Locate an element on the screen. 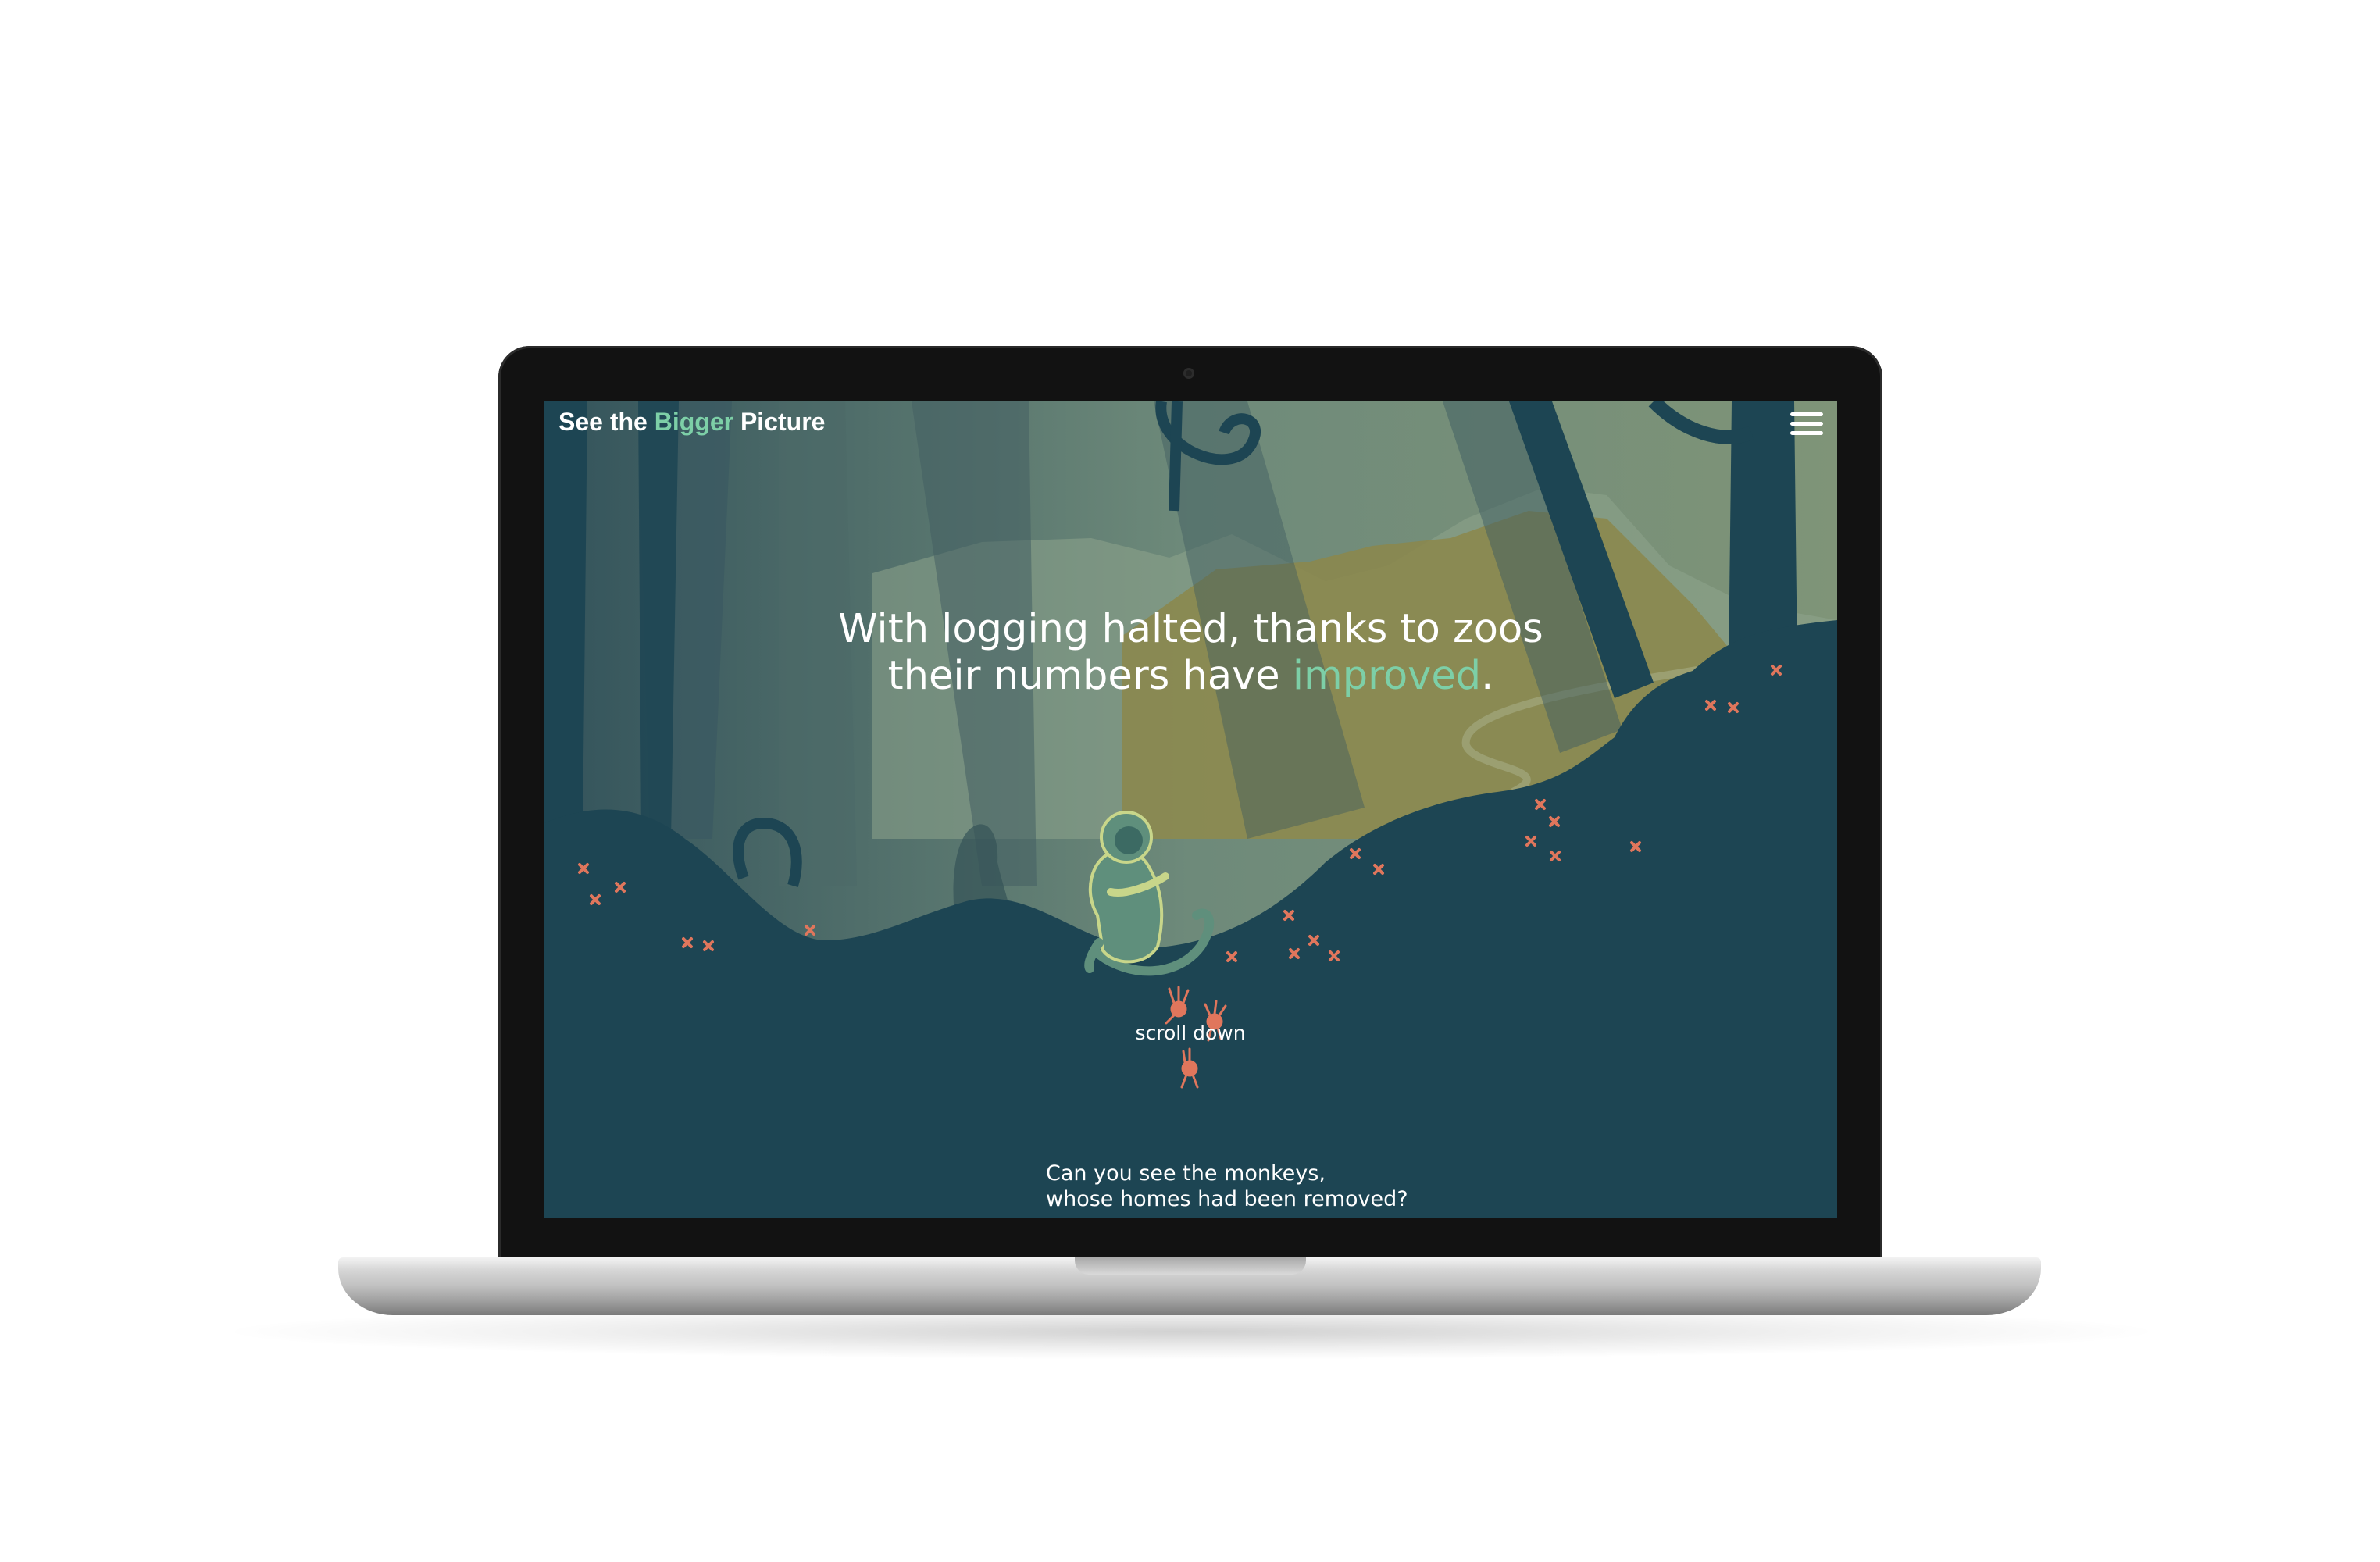 This screenshot has width=2380, height=1562. caption-line-2: whose homes had been removed? is located at coordinates (1227, 1199).